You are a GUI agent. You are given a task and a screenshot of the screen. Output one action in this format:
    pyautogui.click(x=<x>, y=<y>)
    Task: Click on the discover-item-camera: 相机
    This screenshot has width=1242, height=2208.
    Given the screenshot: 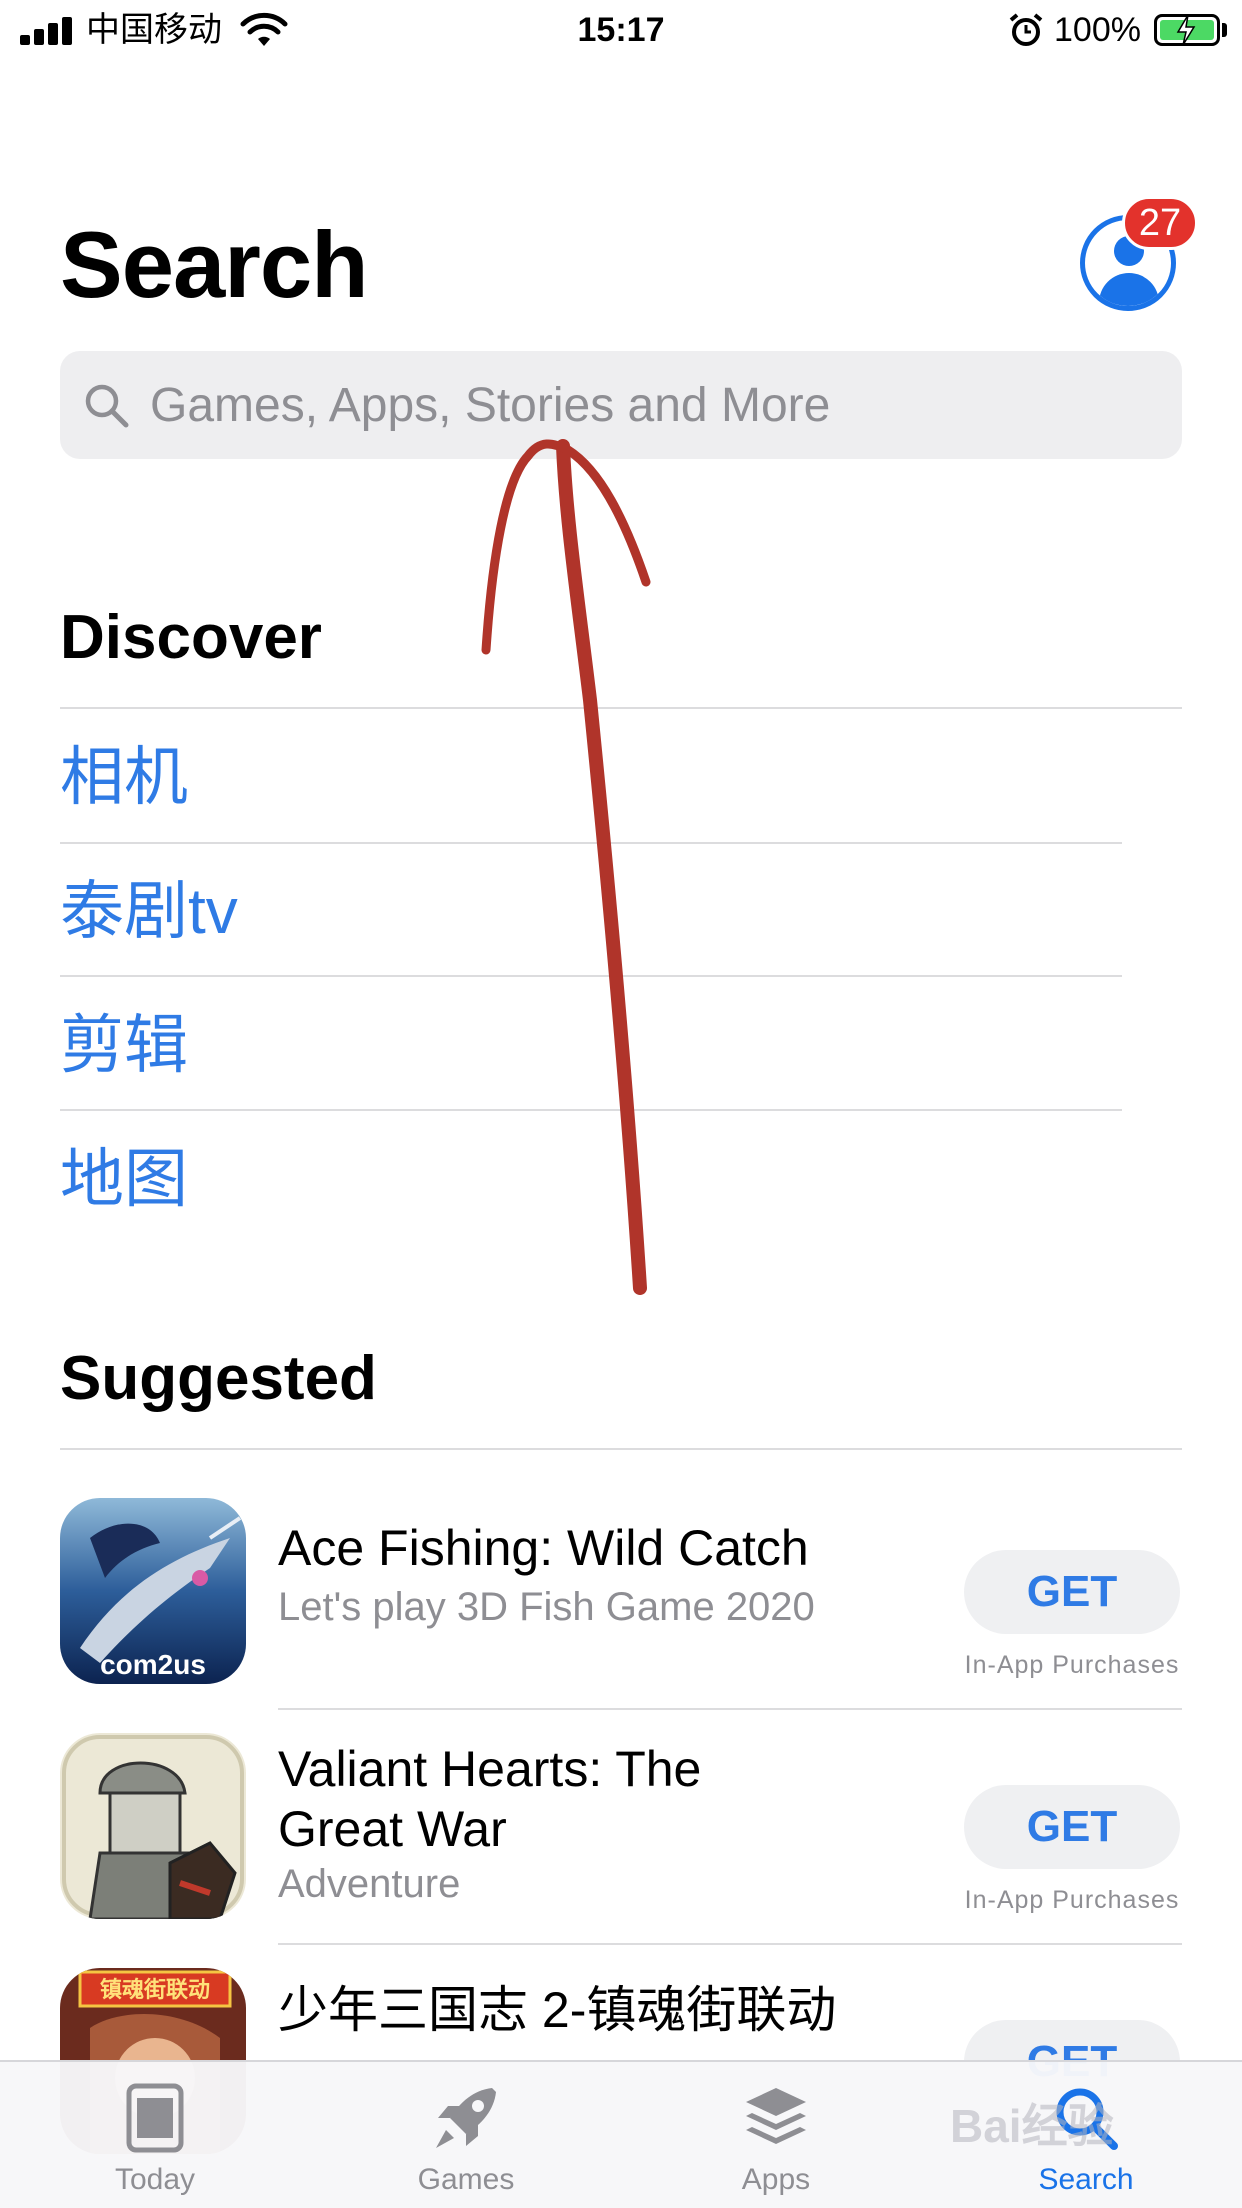 What is the action you would take?
    pyautogui.click(x=124, y=777)
    